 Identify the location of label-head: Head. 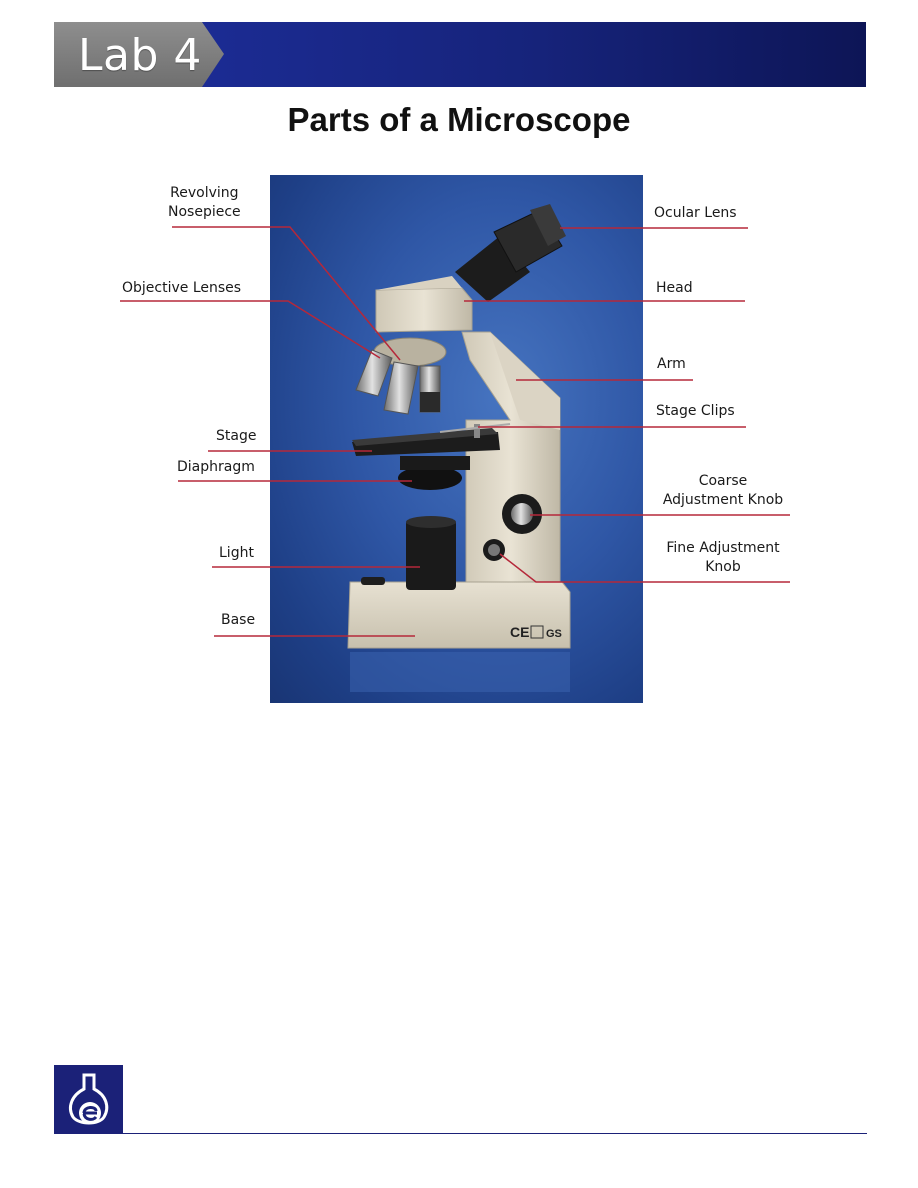
(674, 288).